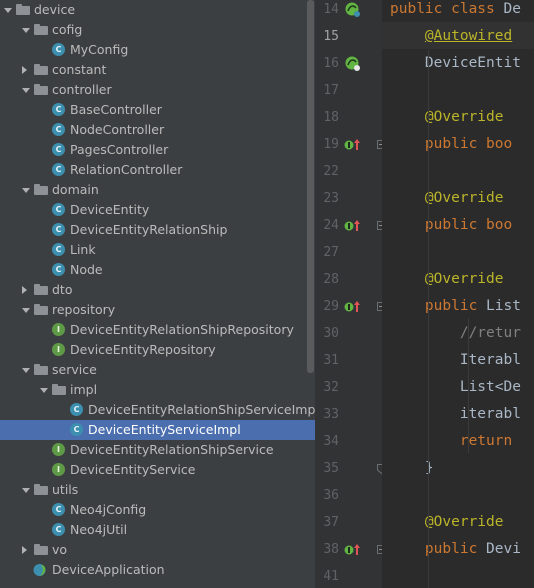 The height and width of the screenshot is (588, 534). I want to click on code-line-18: @Override, so click(447, 117).